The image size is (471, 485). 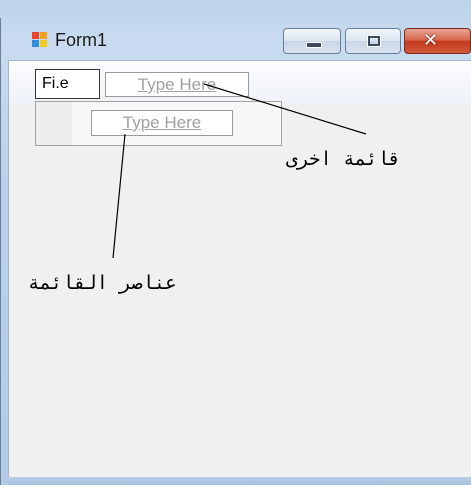 What do you see at coordinates (343, 159) in the screenshot?
I see `annotation-other-menu: قائمة اخرى` at bounding box center [343, 159].